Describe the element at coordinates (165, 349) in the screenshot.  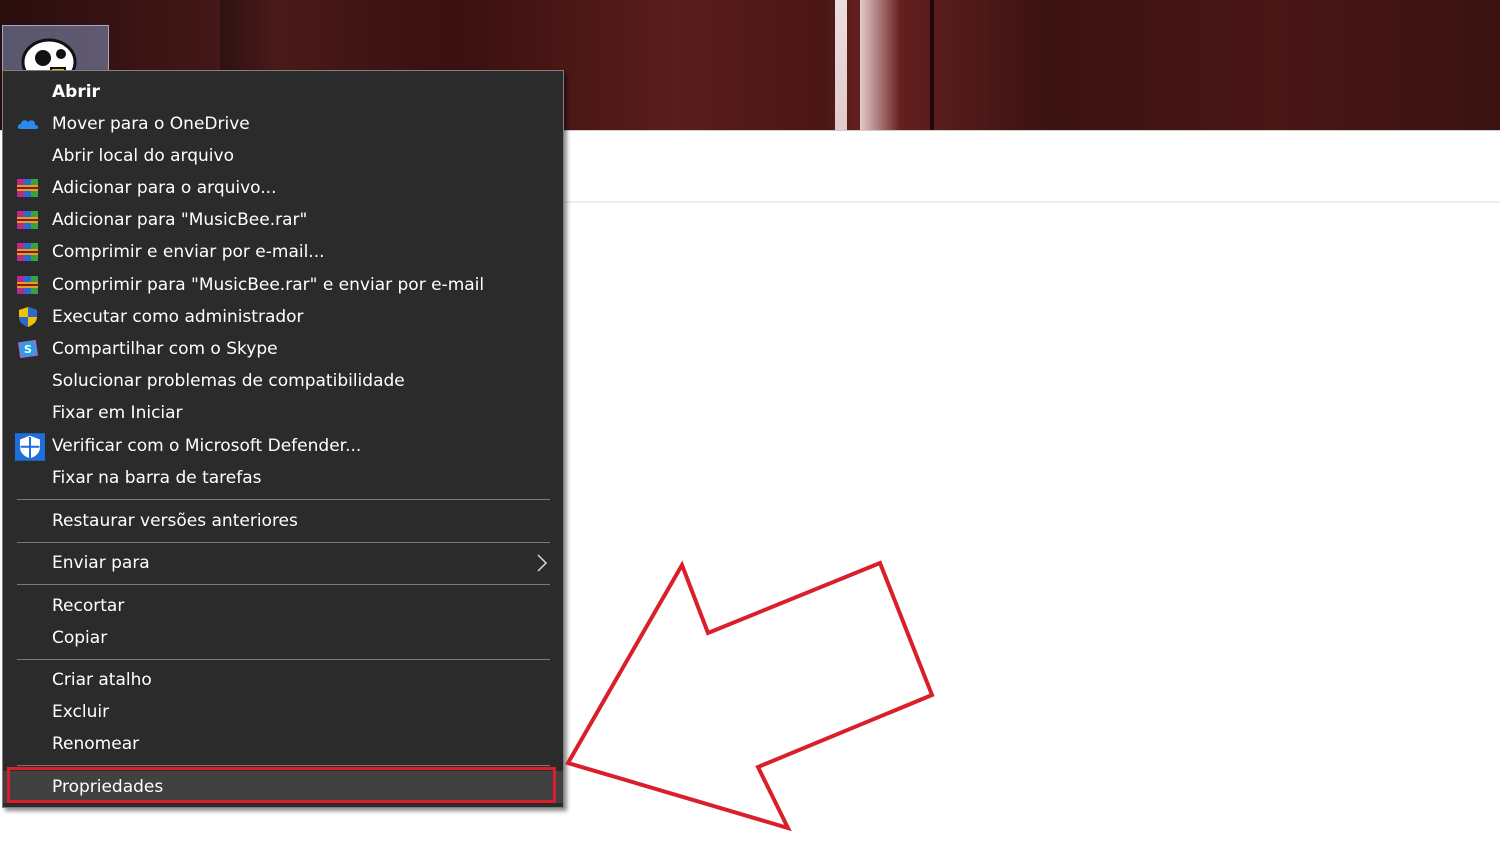
I see `menu-item-label: Compartilhar com o Skype` at that location.